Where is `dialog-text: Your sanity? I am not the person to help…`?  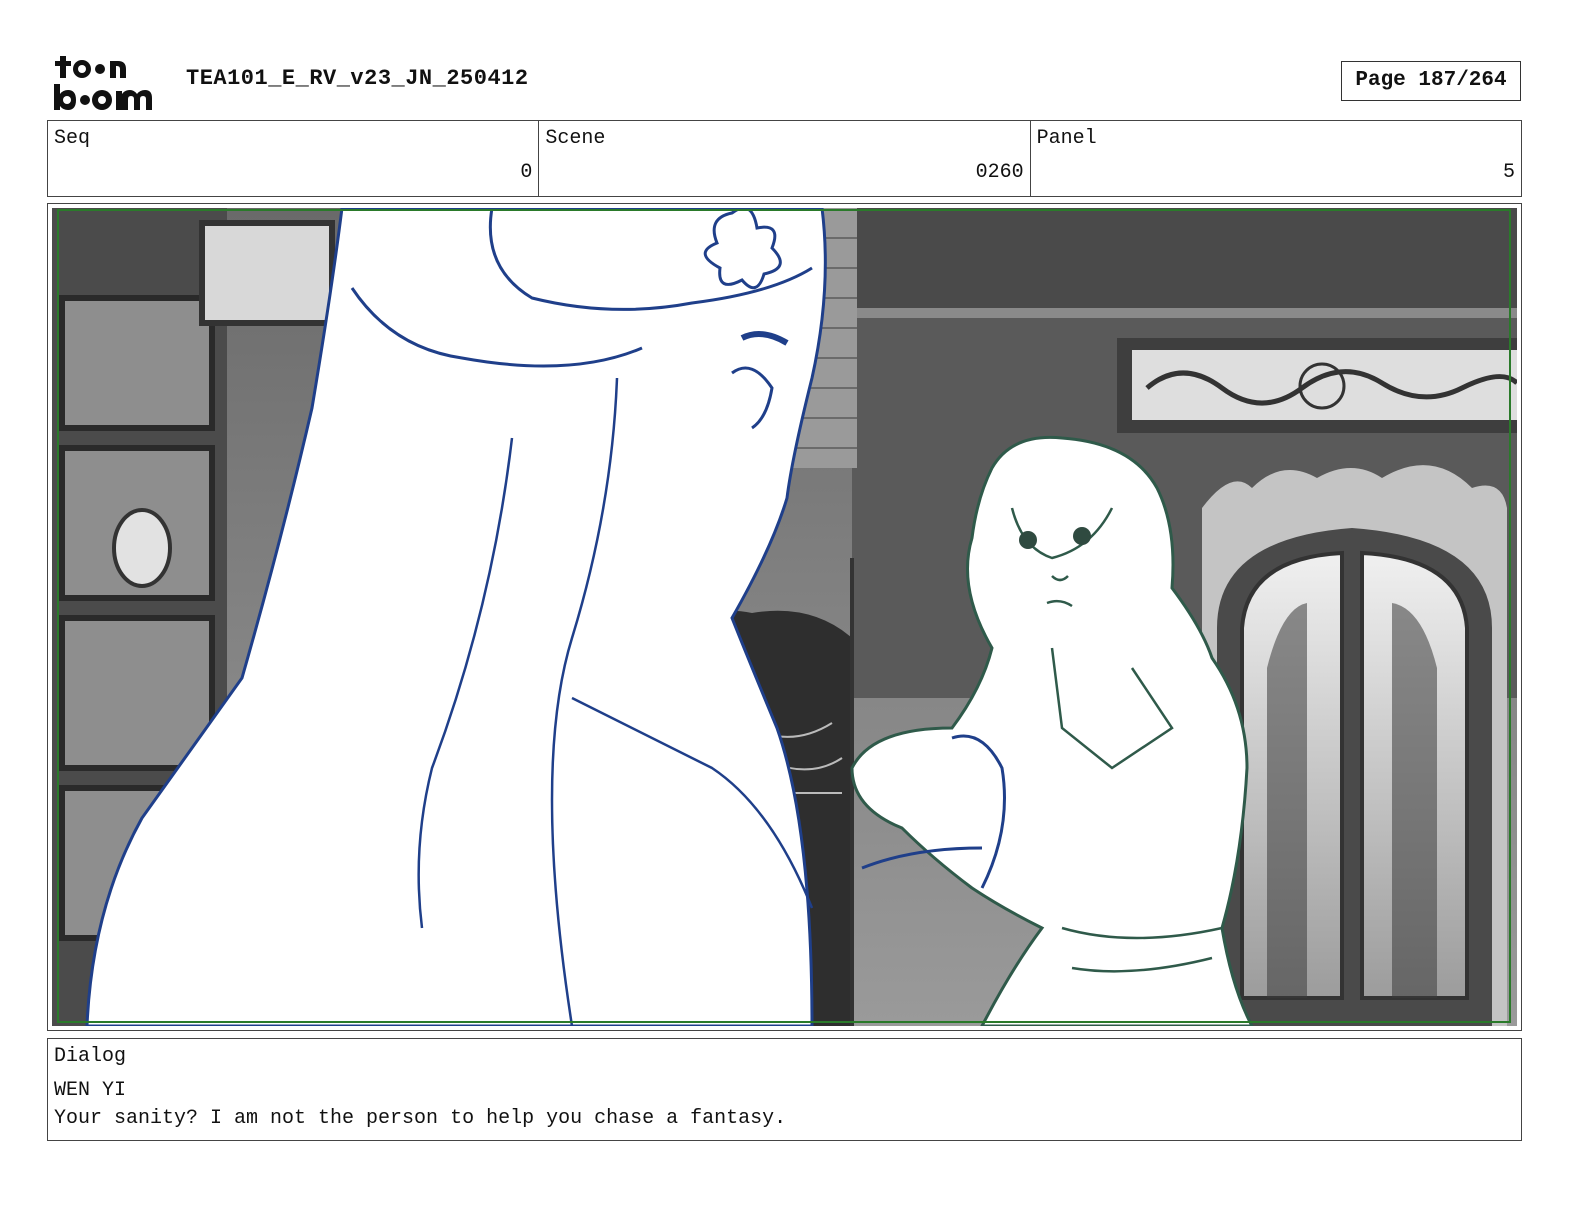
dialog-text: Your sanity? I am not the person to help… is located at coordinates (420, 1118).